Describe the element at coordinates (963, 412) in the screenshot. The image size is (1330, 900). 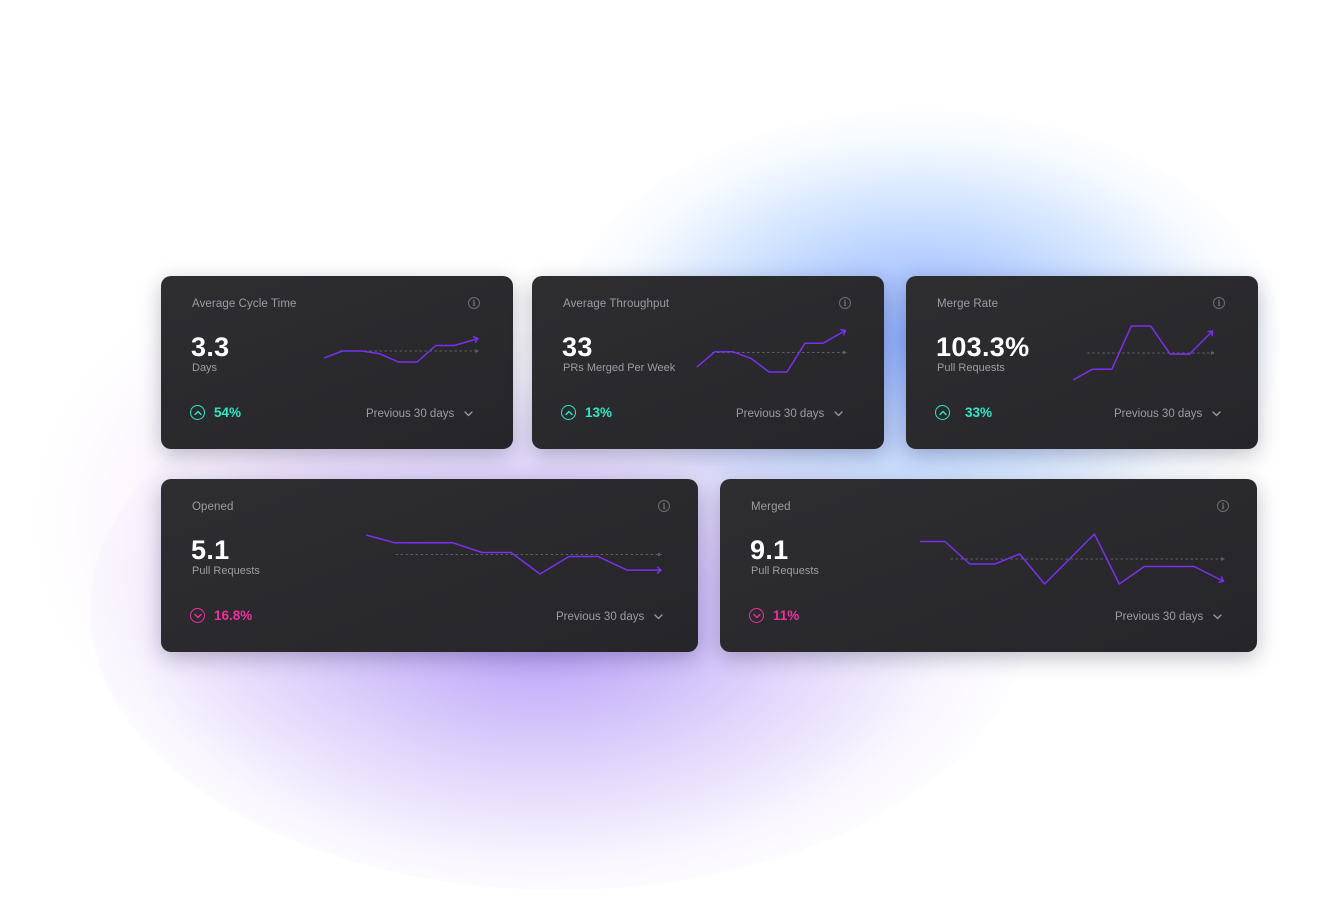
I see `delta-indicator: 33%` at that location.